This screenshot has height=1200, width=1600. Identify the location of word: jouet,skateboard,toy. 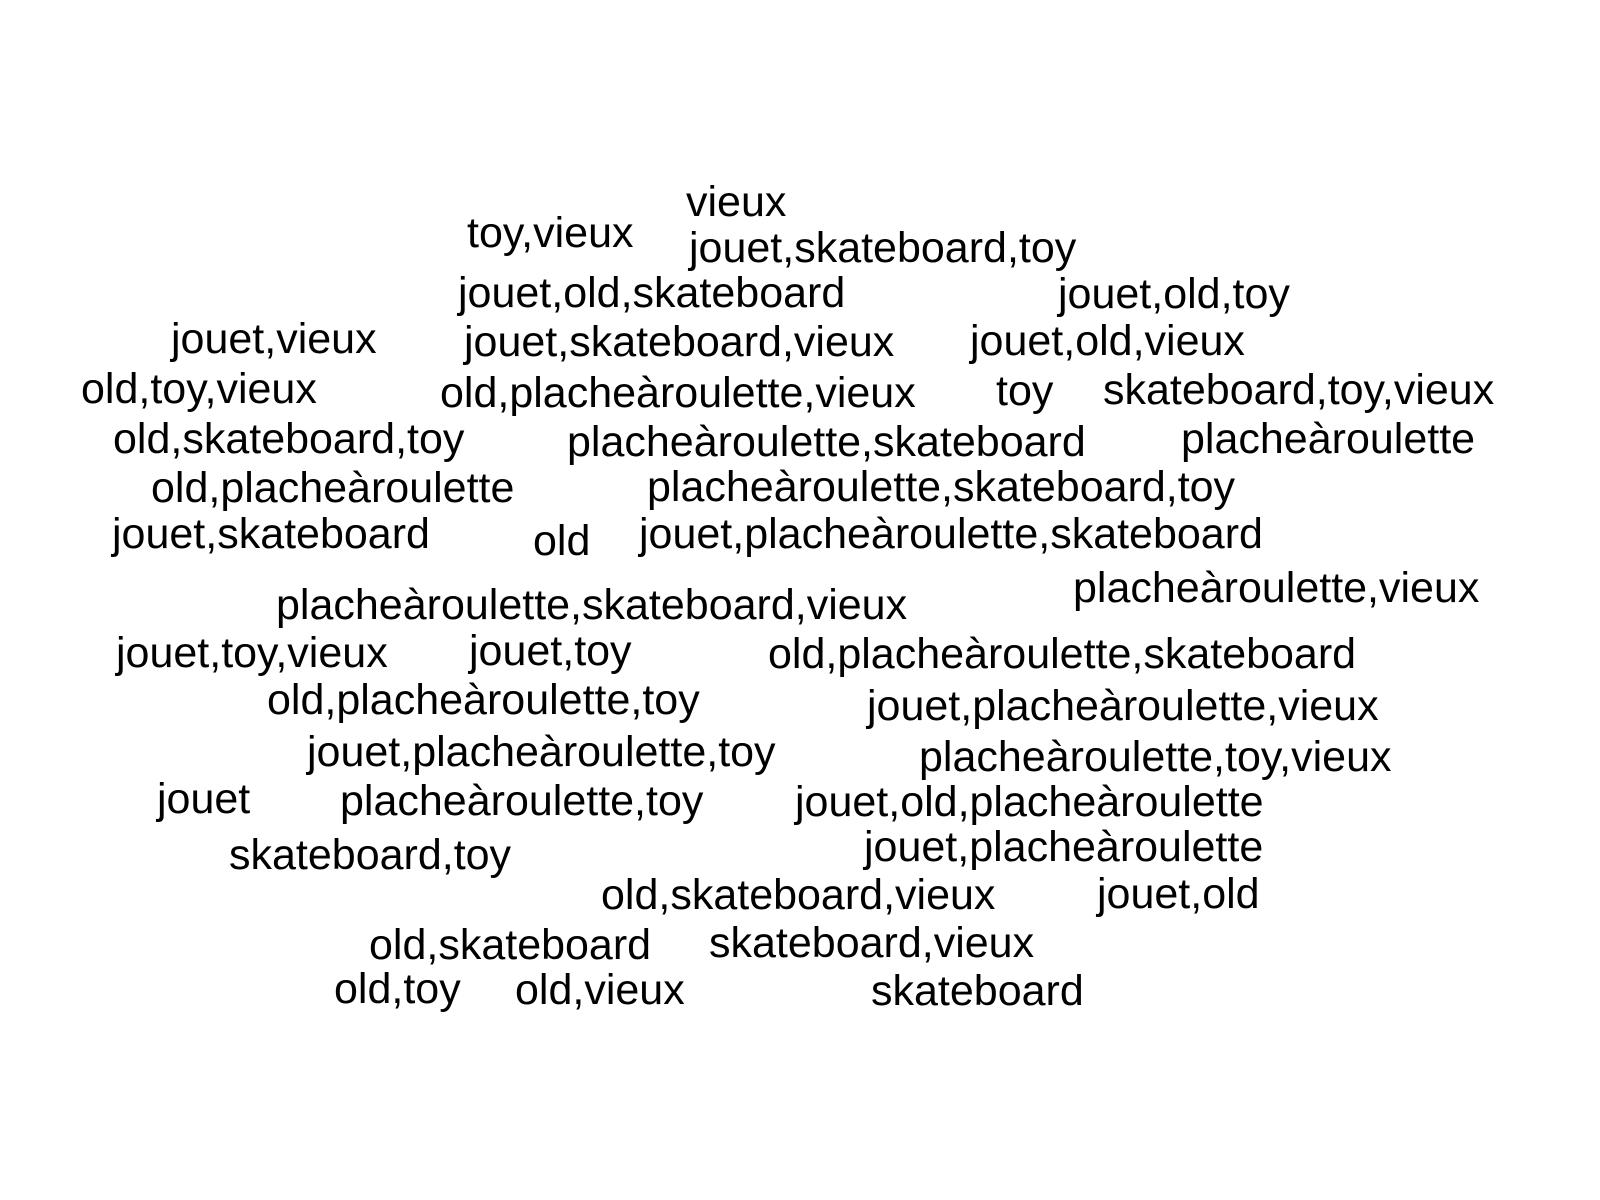
(883, 248).